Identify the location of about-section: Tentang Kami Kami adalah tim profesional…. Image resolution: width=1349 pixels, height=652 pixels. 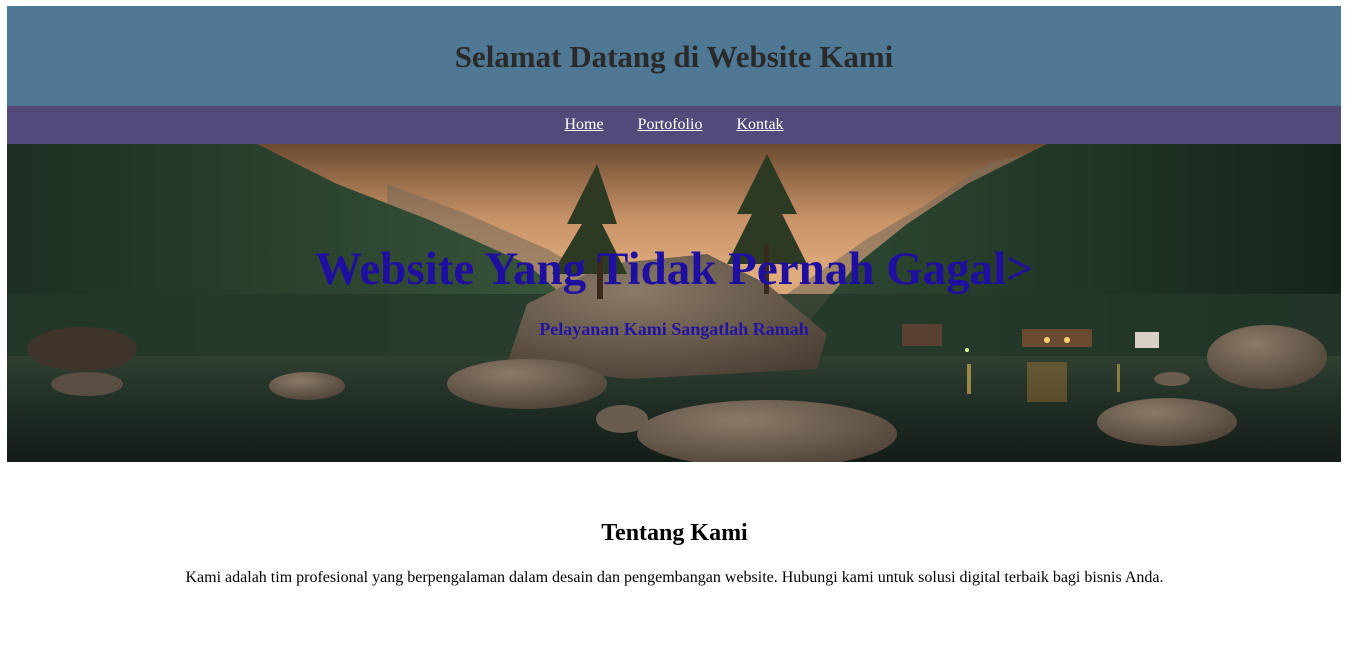
(674, 553).